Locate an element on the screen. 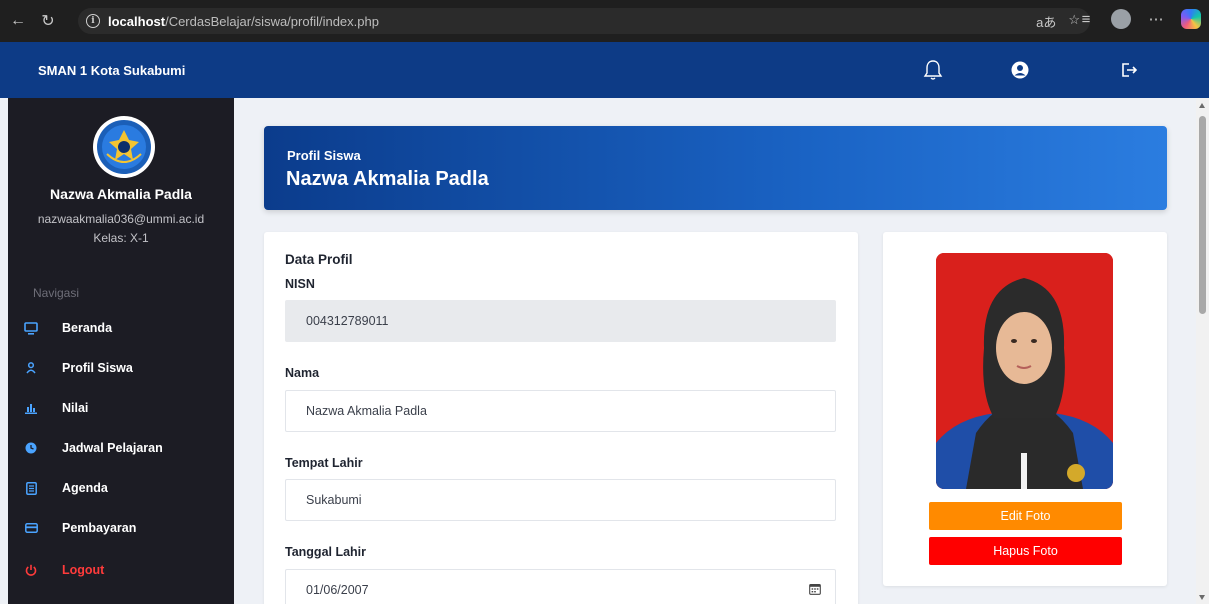 This screenshot has height=604, width=1209. student-photo is located at coordinates (1024, 371).